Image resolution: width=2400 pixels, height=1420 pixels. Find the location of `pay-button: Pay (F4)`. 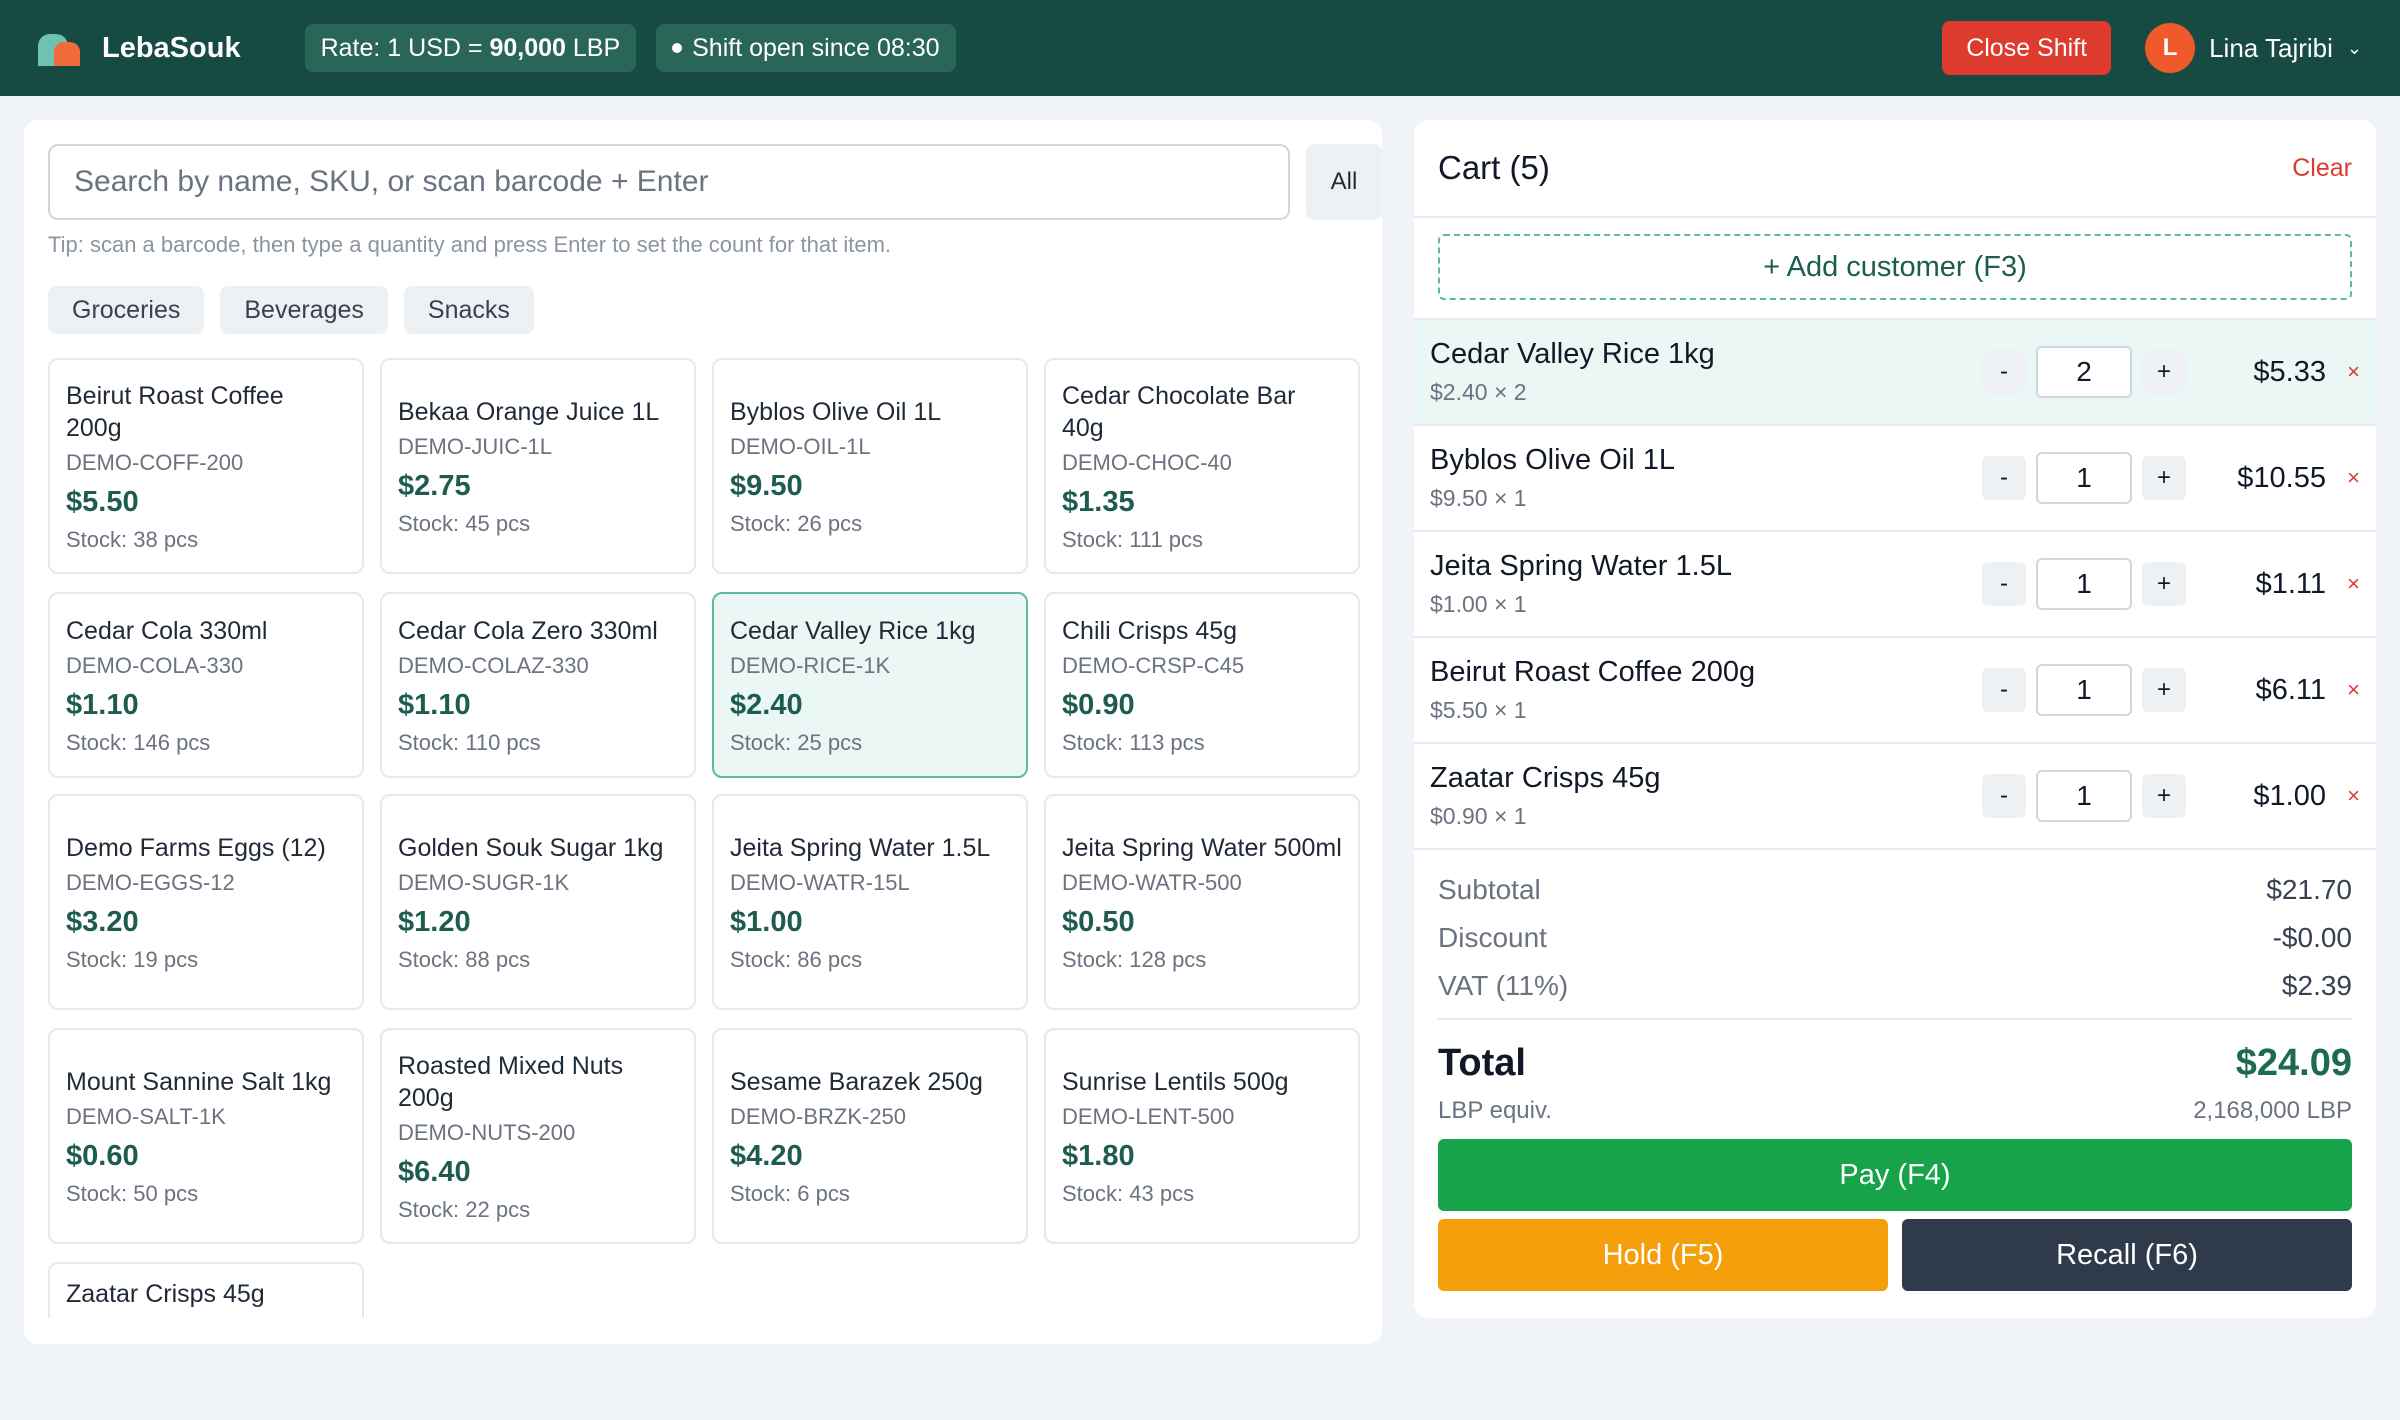

pay-button: Pay (F4) is located at coordinates (1895, 1175).